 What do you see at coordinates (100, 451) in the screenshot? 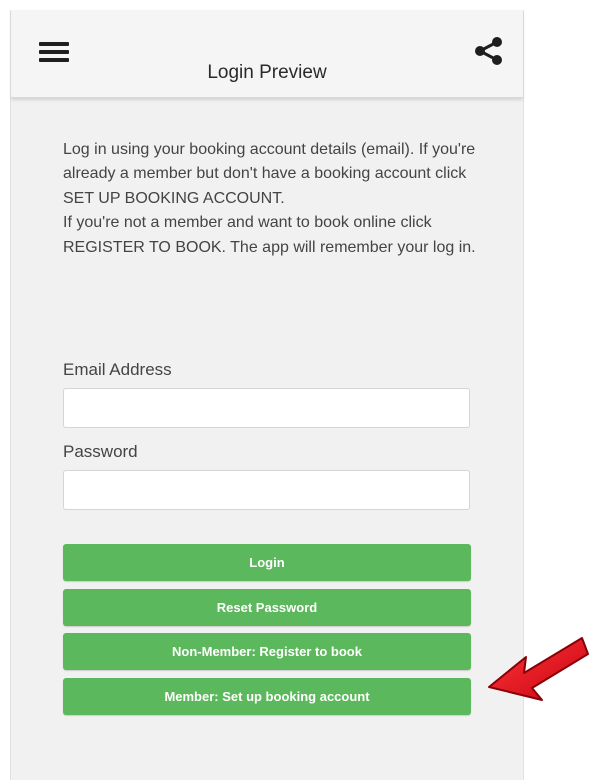
I see `password-label: Password` at bounding box center [100, 451].